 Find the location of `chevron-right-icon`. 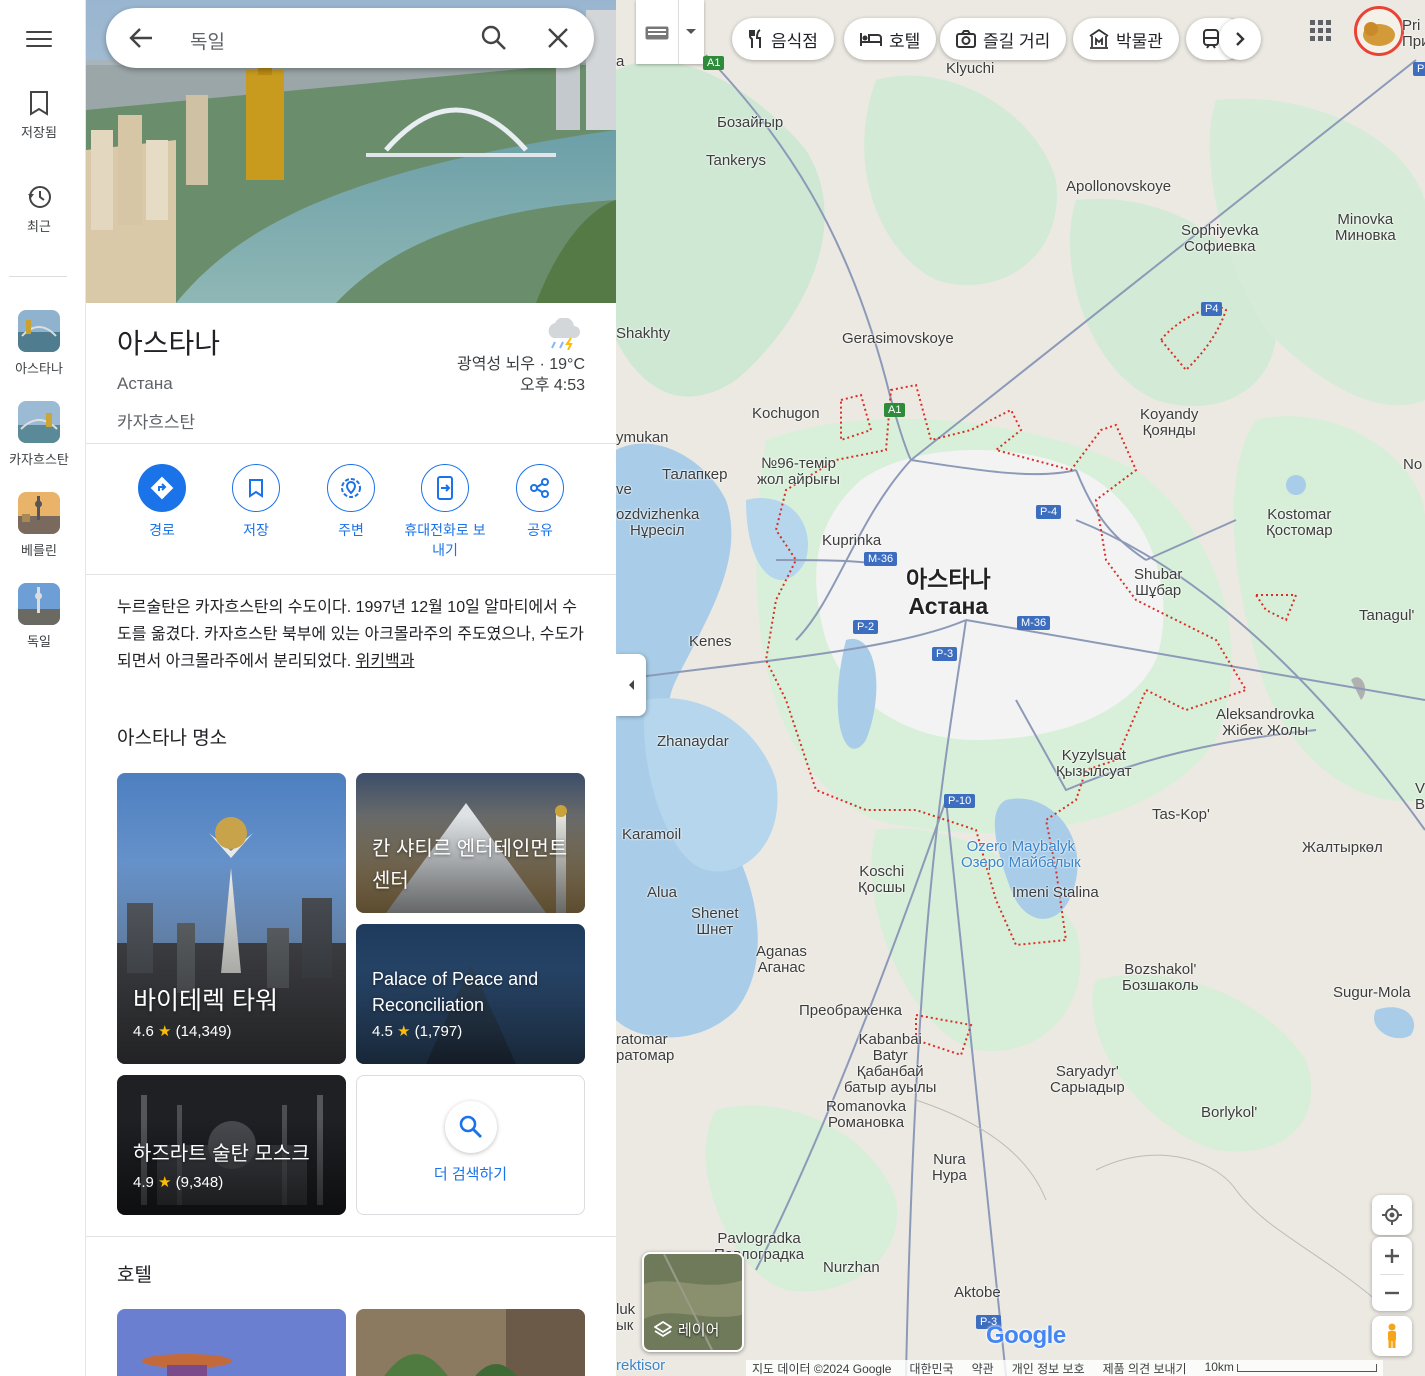

chevron-right-icon is located at coordinates (1240, 39).